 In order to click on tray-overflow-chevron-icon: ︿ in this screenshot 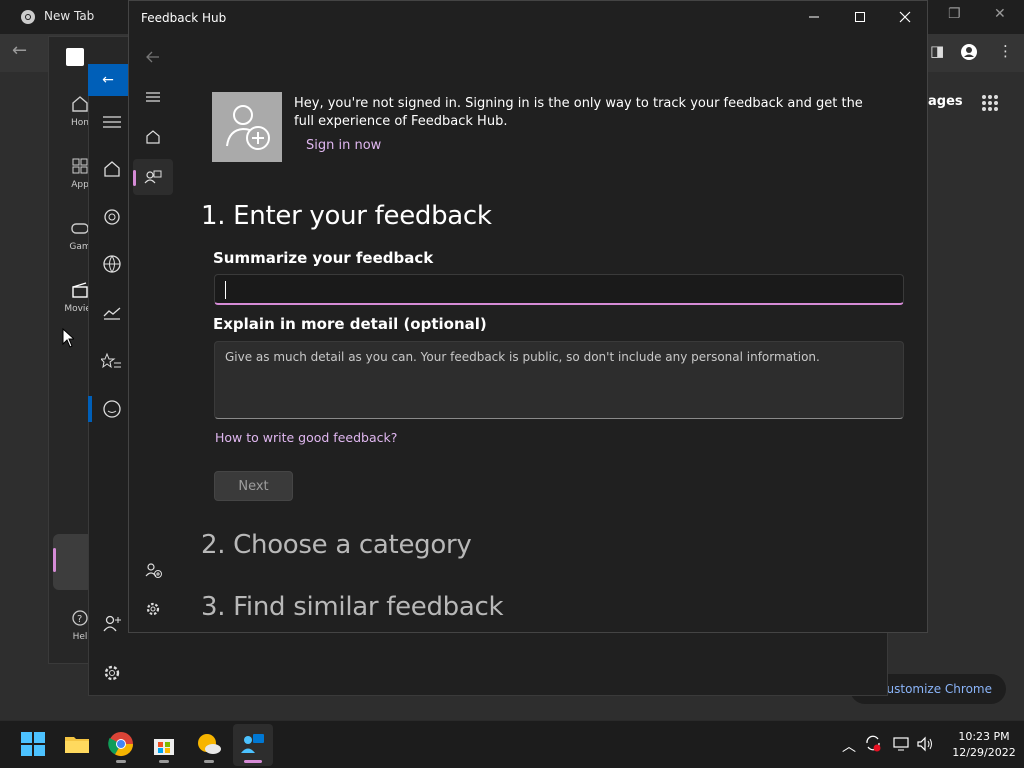, I will do `click(849, 746)`.